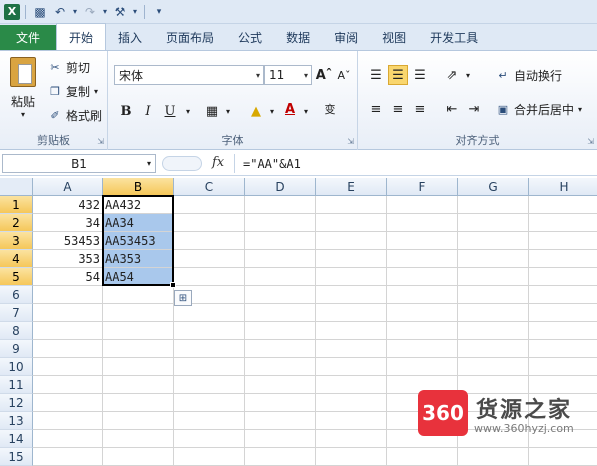 The height and width of the screenshot is (466, 597). I want to click on cell-f2, so click(422, 223).